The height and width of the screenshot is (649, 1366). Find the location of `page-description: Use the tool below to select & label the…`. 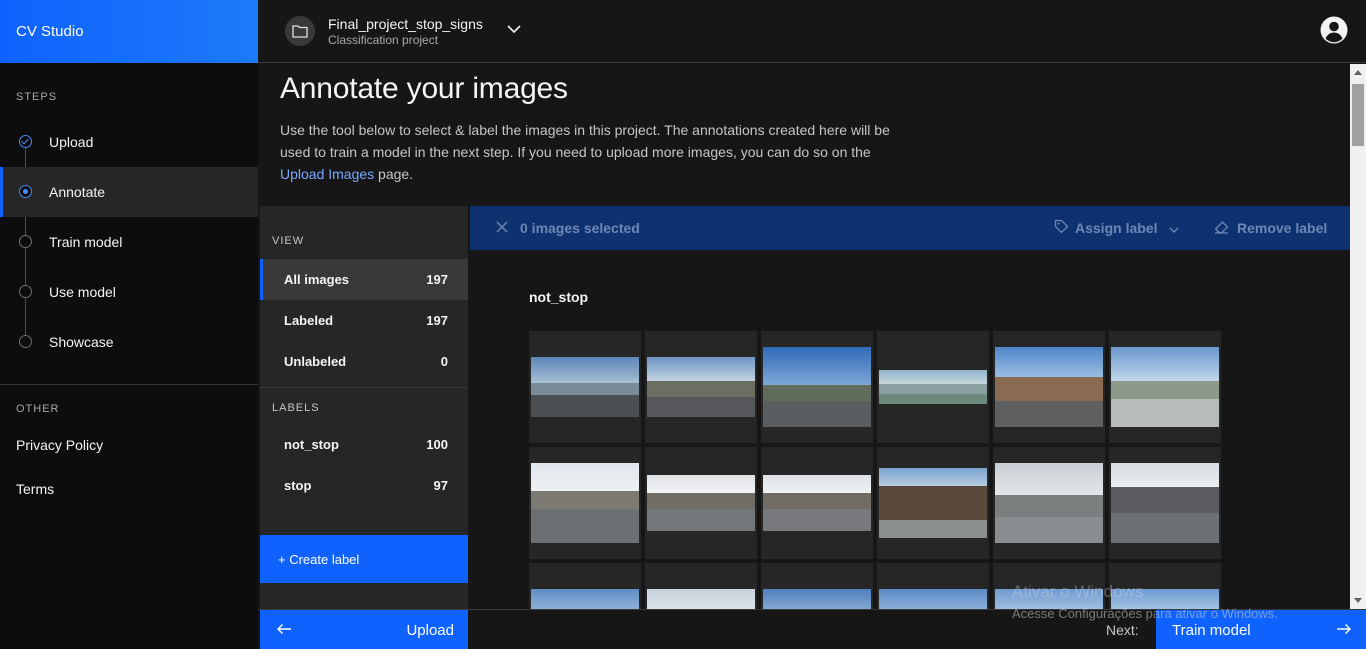

page-description: Use the tool below to select & label the… is located at coordinates (585, 152).